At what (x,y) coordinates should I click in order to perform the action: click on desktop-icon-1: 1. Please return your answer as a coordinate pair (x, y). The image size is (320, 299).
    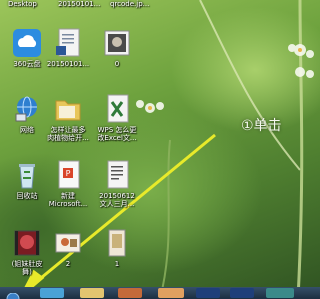
    Looking at the image, I should click on (117, 248).